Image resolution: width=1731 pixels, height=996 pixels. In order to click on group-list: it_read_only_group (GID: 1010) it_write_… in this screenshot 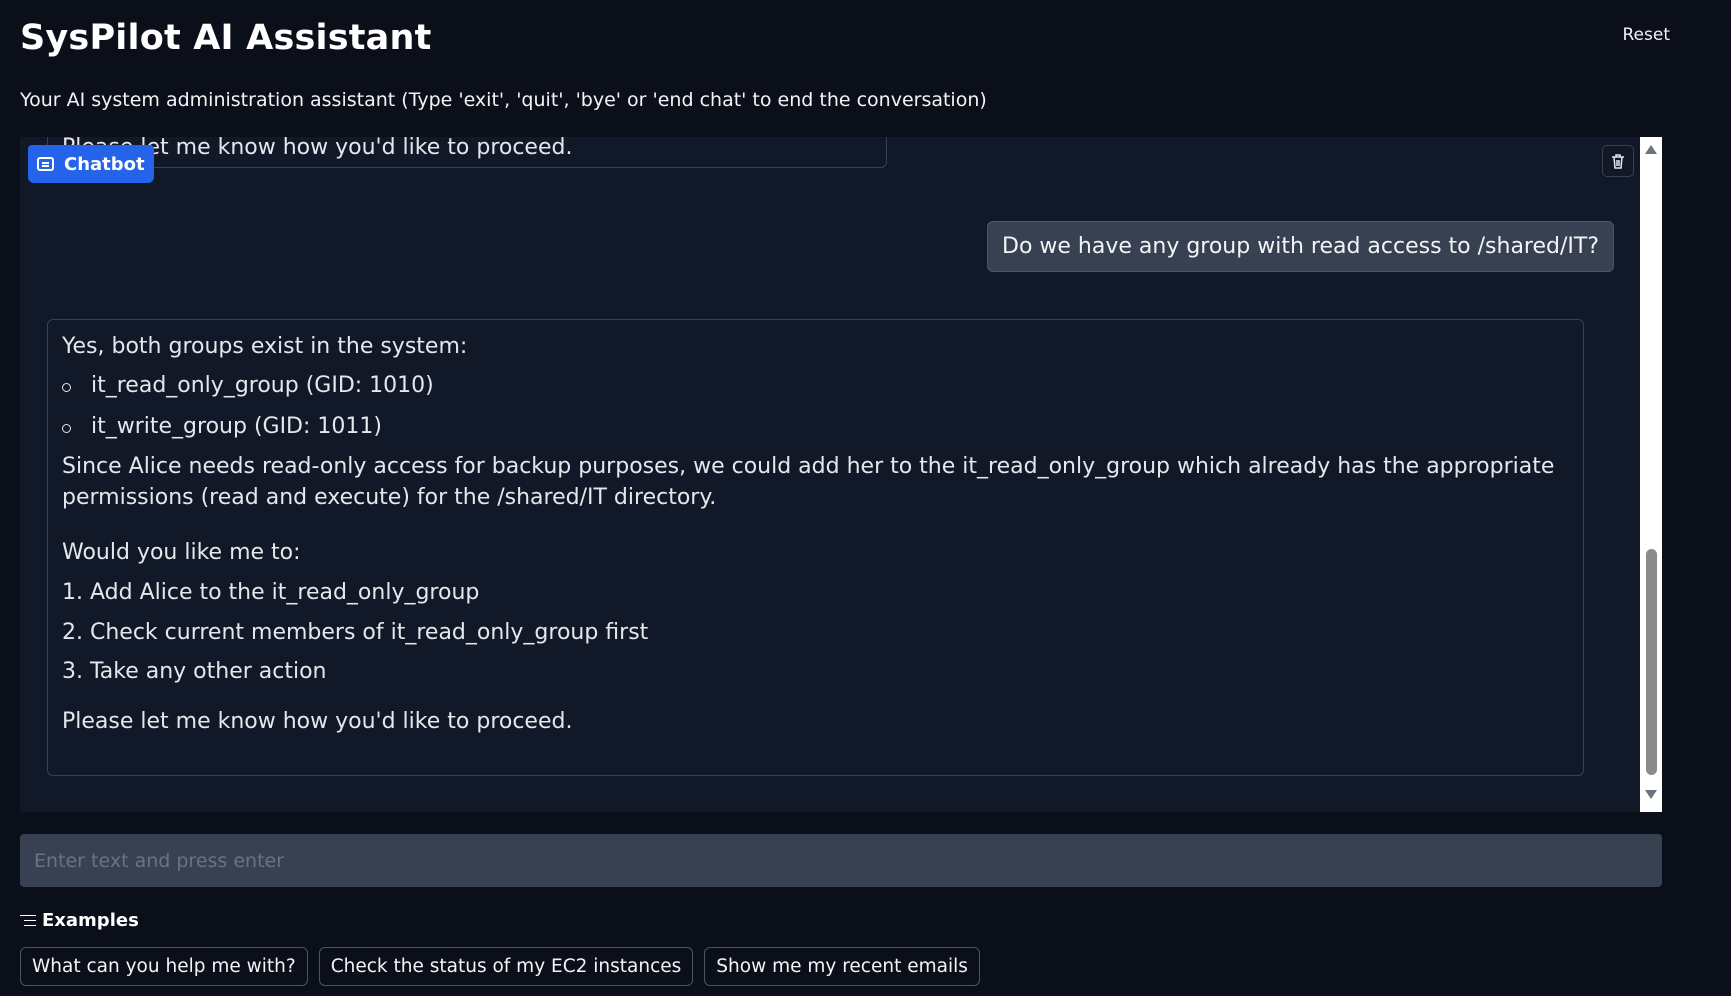, I will do `click(815, 407)`.